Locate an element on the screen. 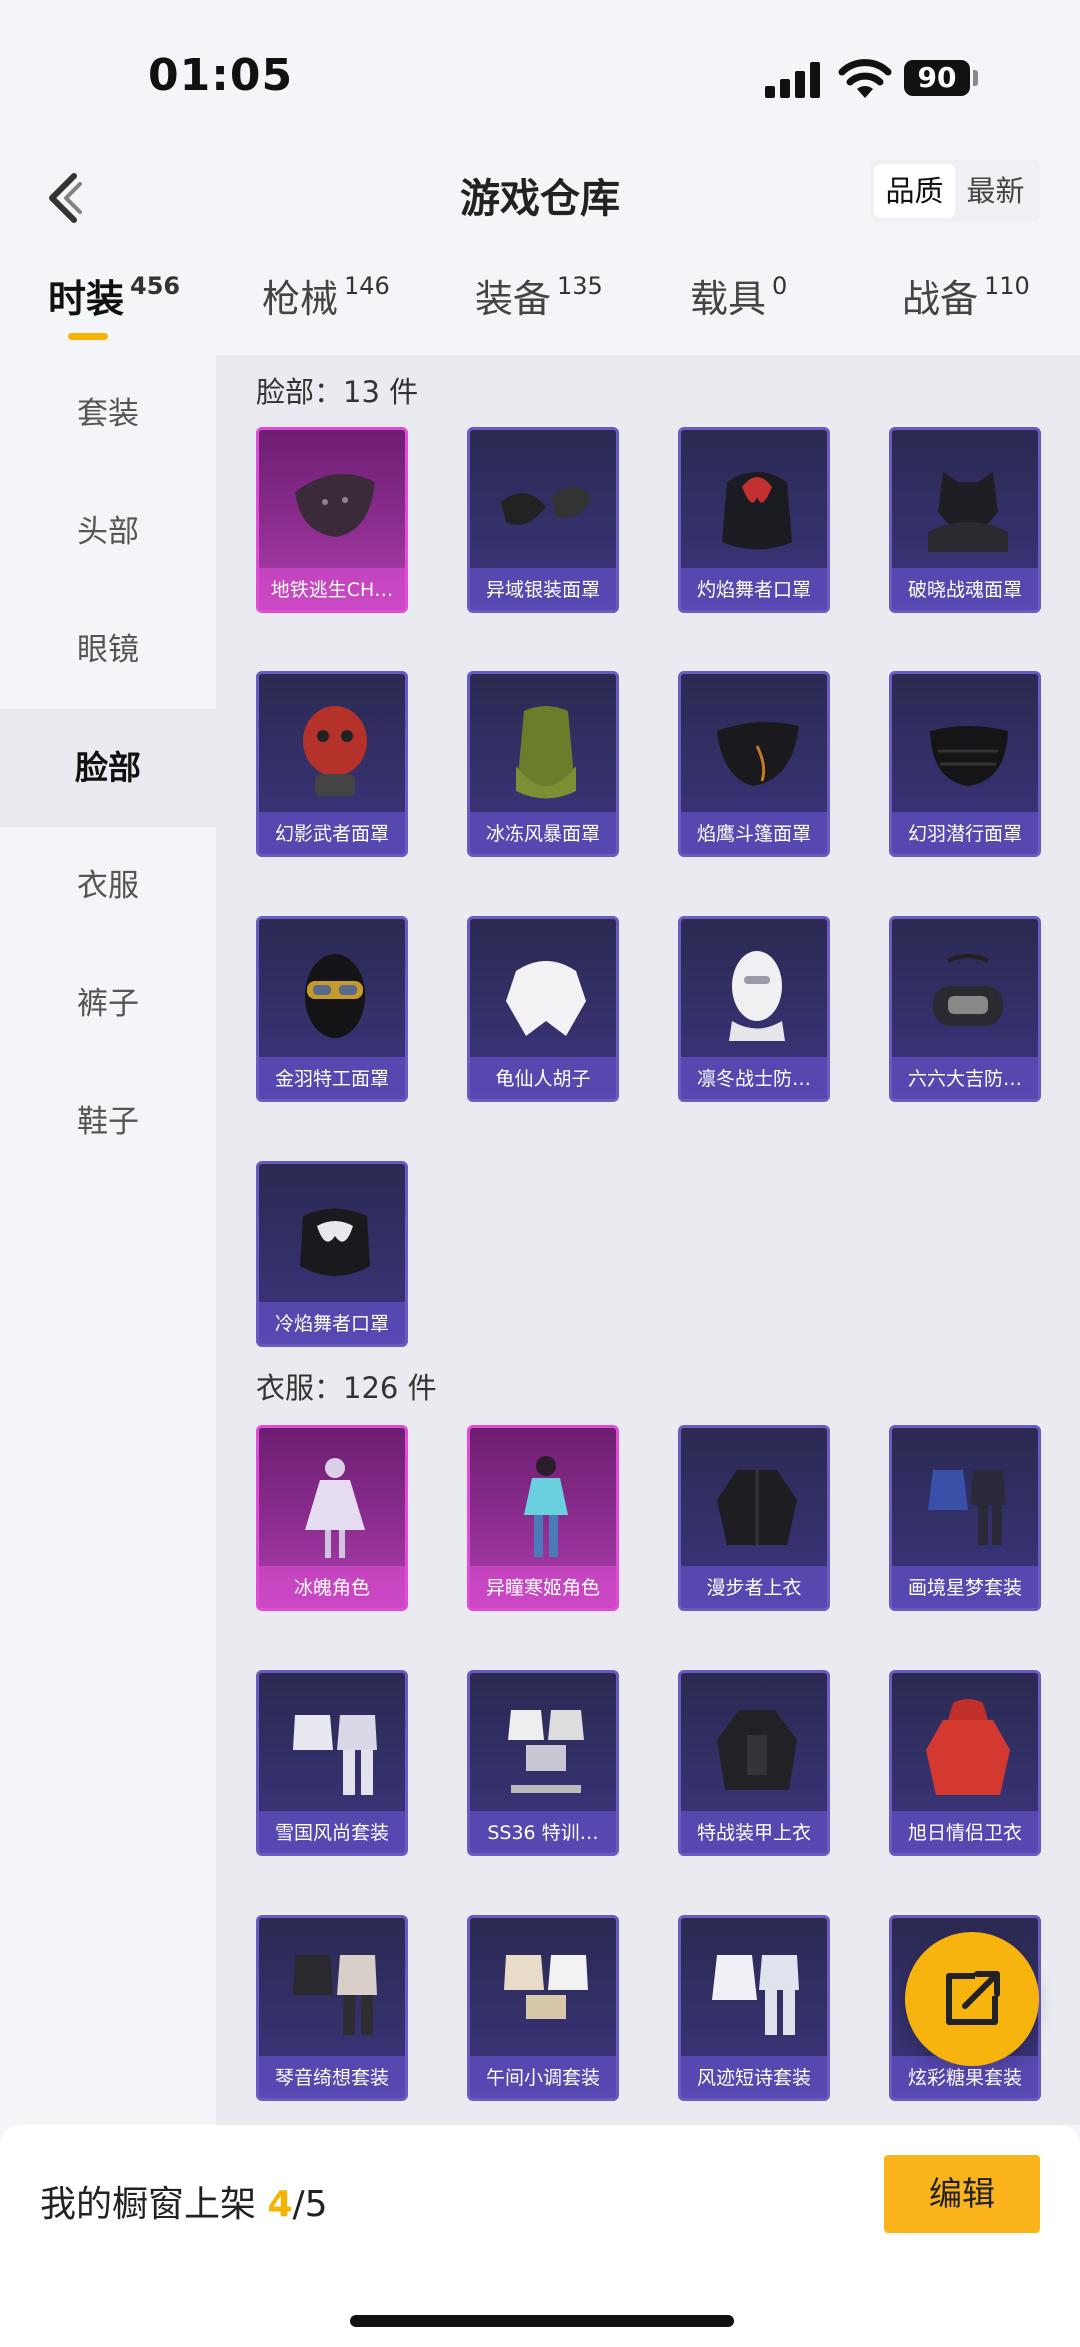 The height and width of the screenshot is (2347, 1080). sidebar-item-shoes: 鞋子 is located at coordinates (108, 1122).